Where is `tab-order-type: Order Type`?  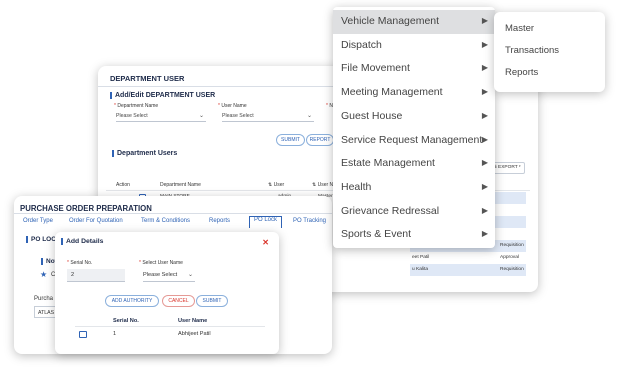 tab-order-type: Order Type is located at coordinates (38, 221).